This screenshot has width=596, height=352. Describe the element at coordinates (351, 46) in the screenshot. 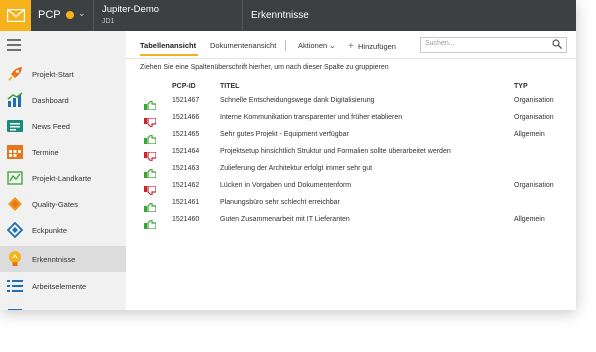

I see `plus-icon: +` at that location.